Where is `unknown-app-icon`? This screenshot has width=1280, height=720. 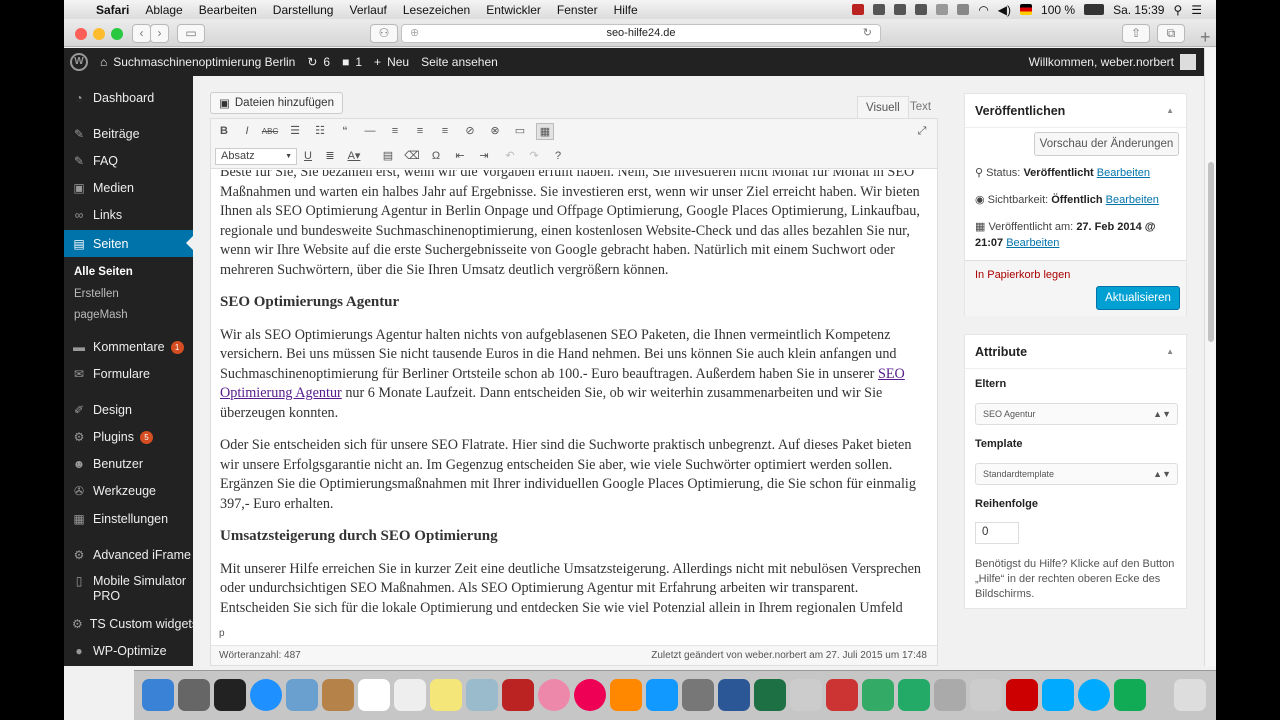 unknown-app-icon is located at coordinates (806, 695).